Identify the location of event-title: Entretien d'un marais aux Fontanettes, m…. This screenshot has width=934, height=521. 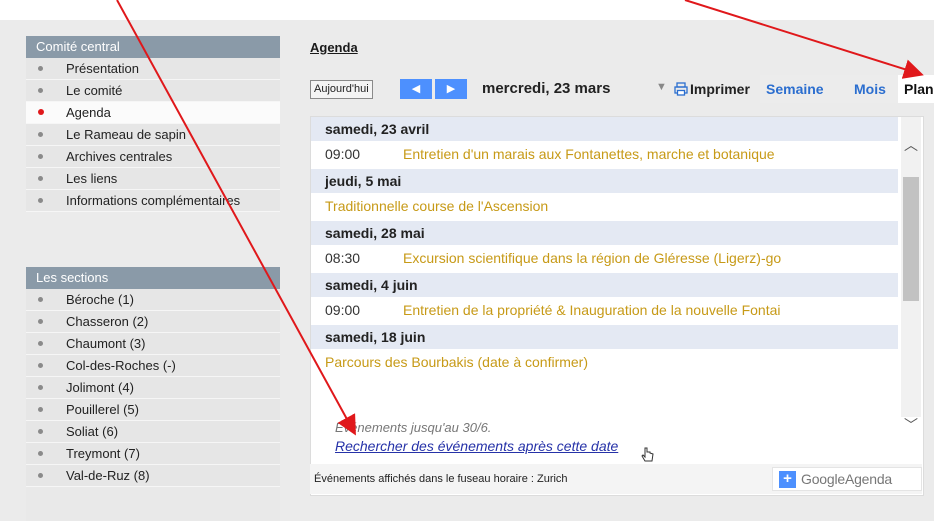
(589, 154).